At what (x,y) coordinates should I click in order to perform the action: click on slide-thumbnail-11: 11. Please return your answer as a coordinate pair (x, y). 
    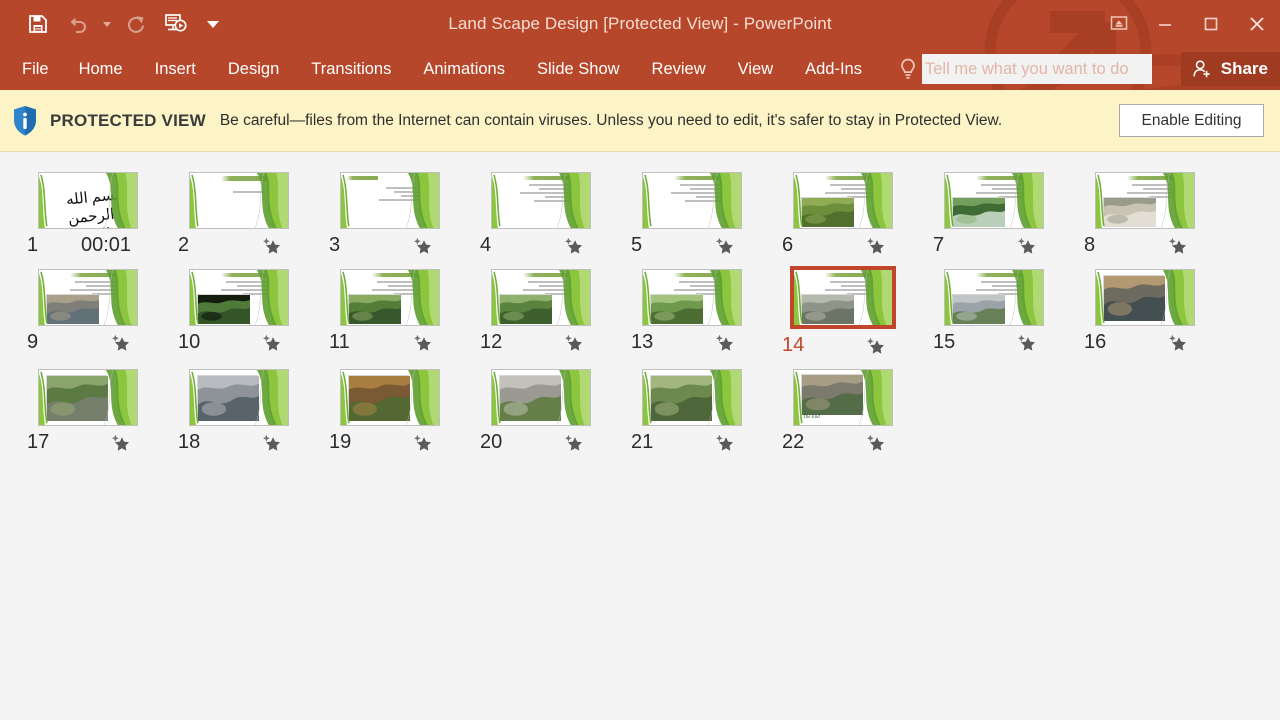
    Looking at the image, I should click on (399, 313).